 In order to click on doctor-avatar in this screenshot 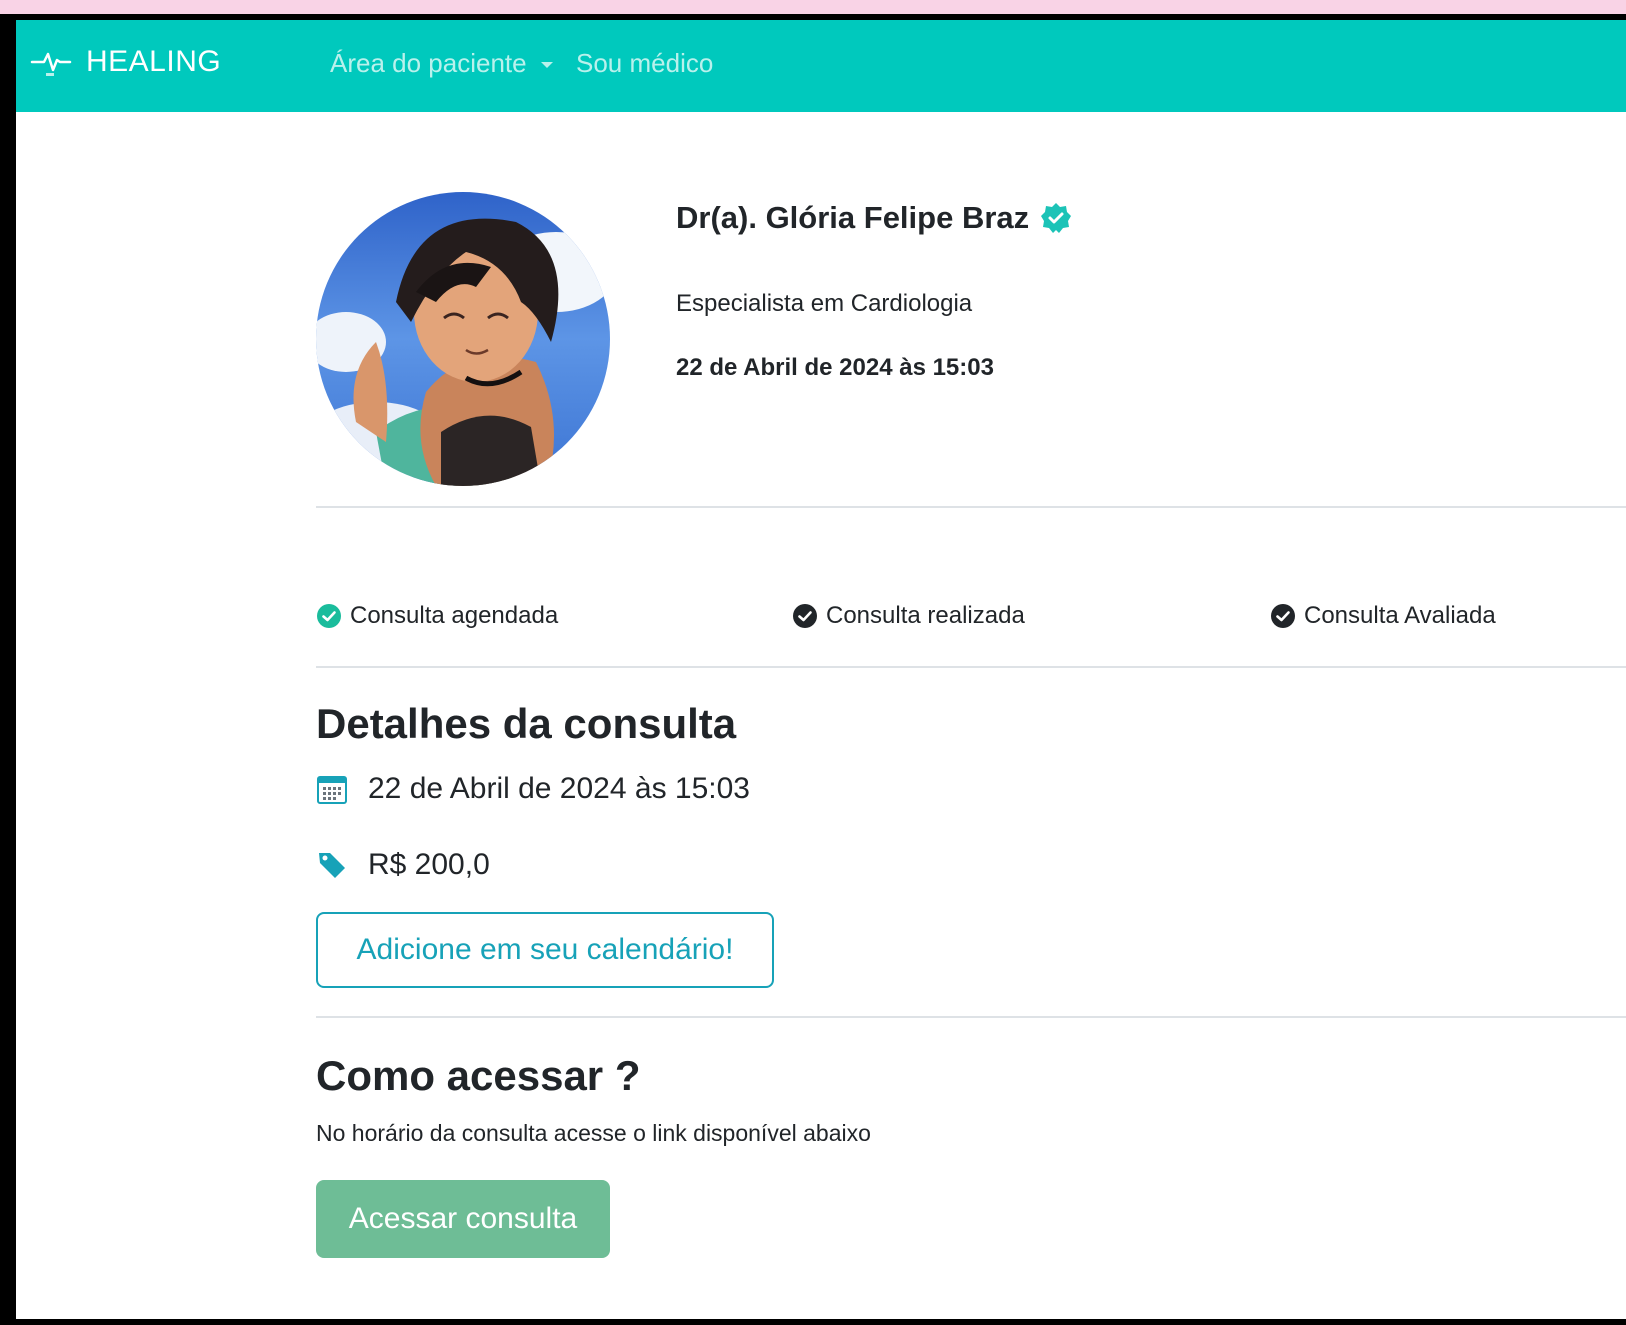, I will do `click(463, 339)`.